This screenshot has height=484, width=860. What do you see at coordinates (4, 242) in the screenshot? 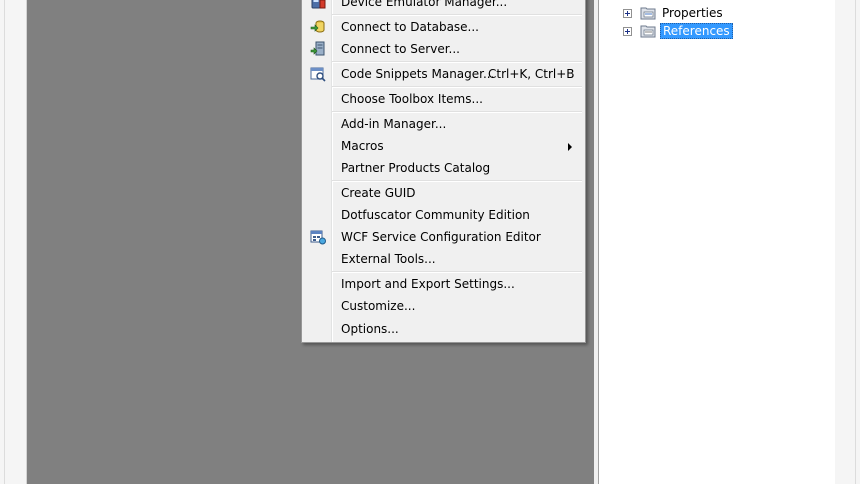
I see `left-dock-border` at bounding box center [4, 242].